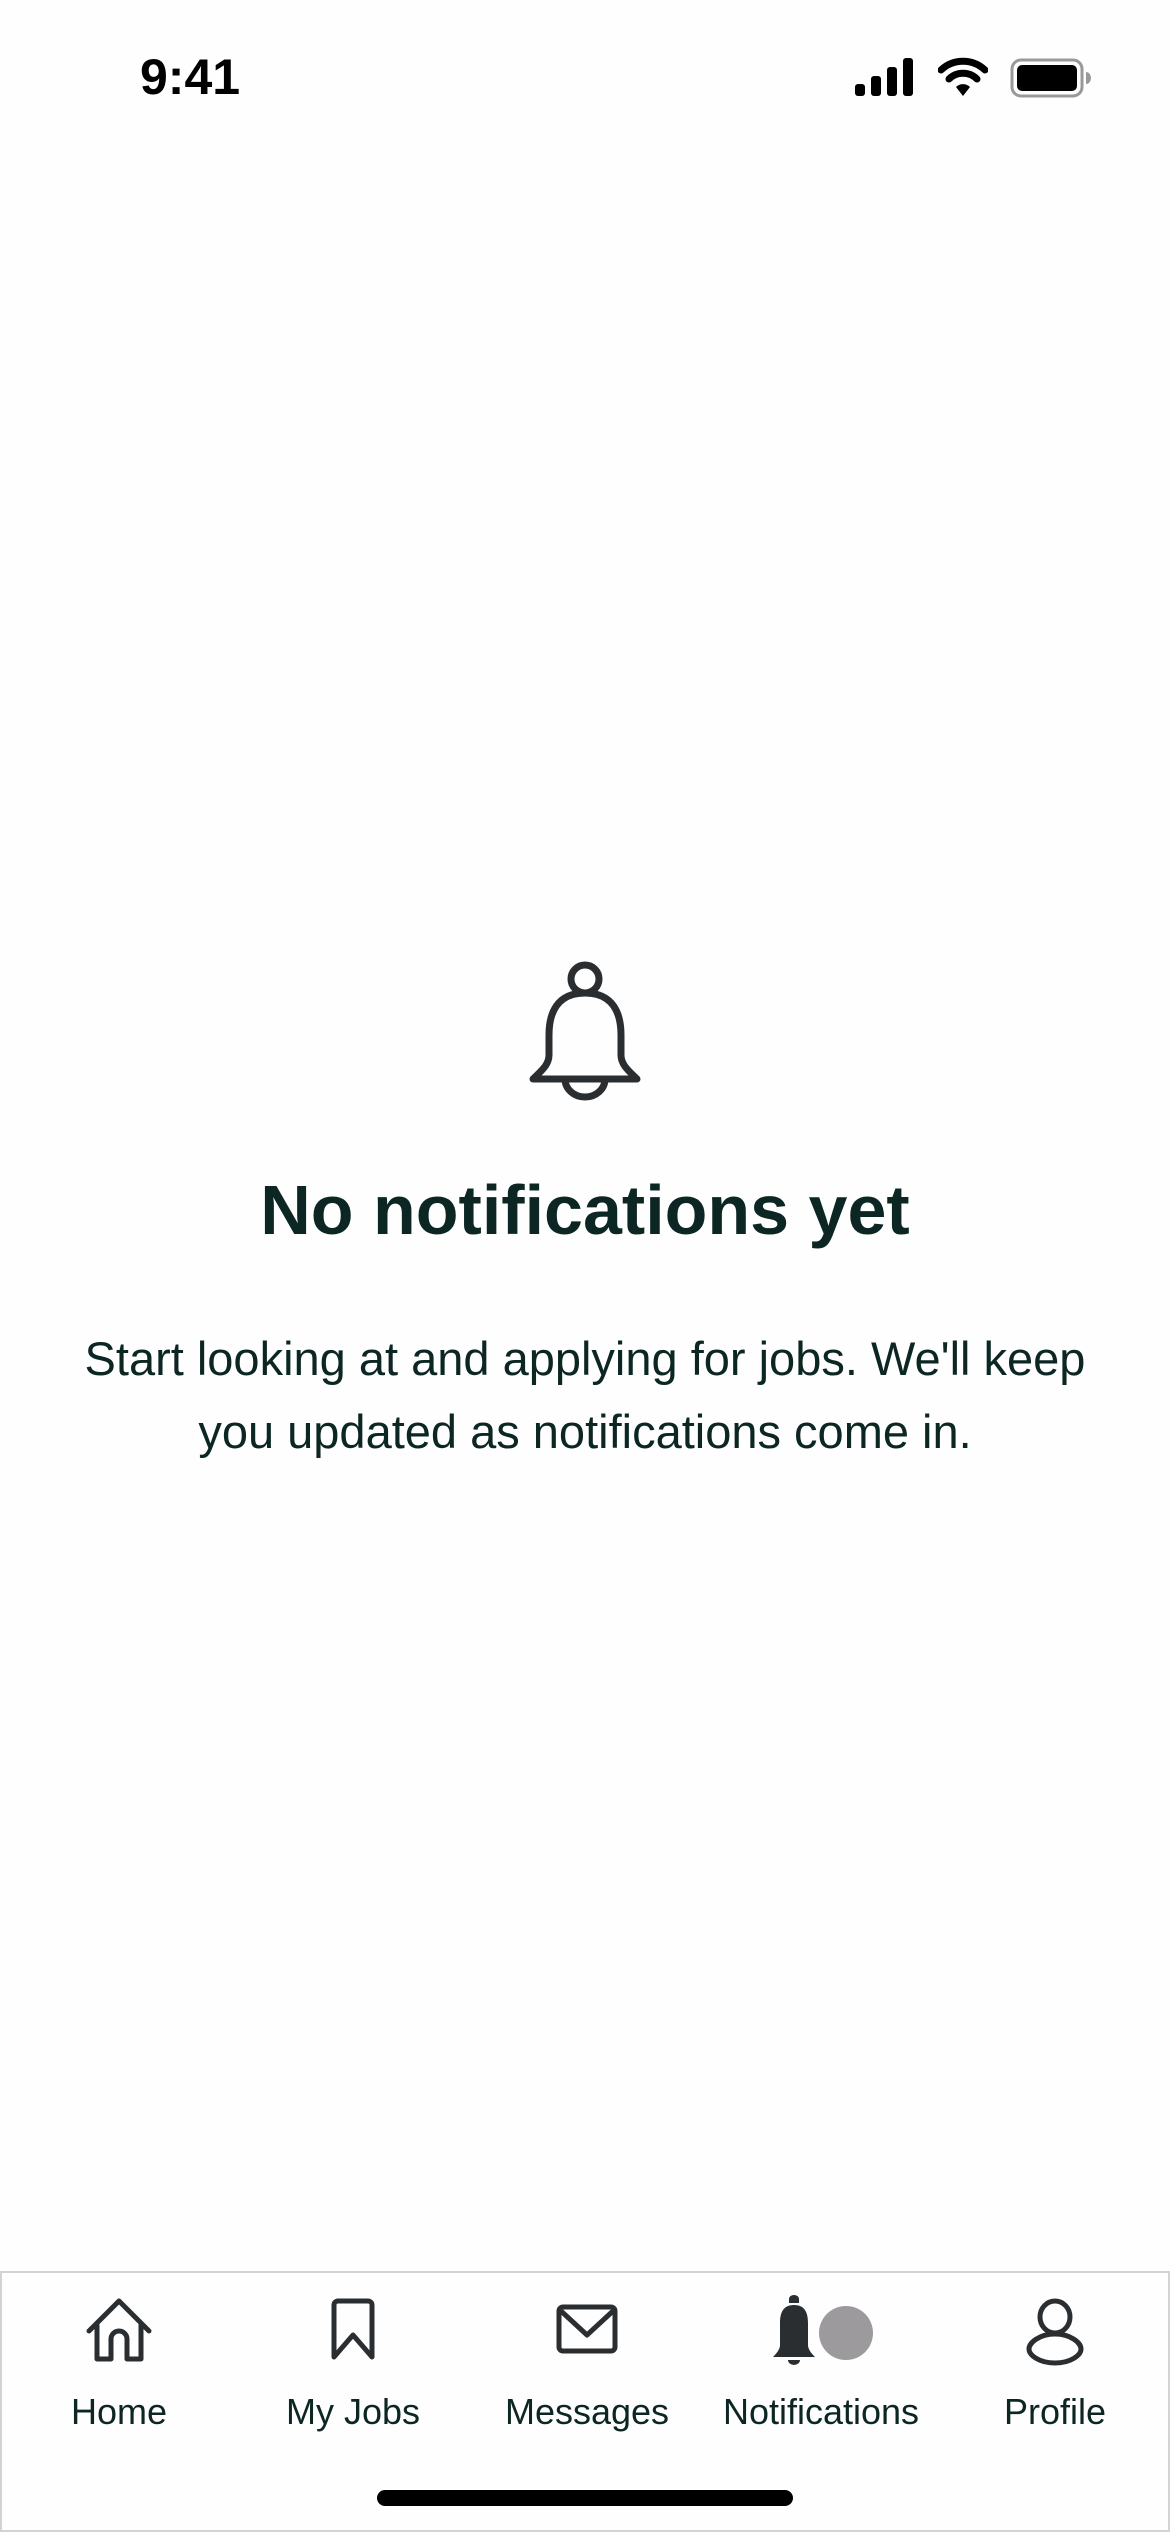 This screenshot has width=1170, height=2532. I want to click on wifi-icon, so click(963, 76).